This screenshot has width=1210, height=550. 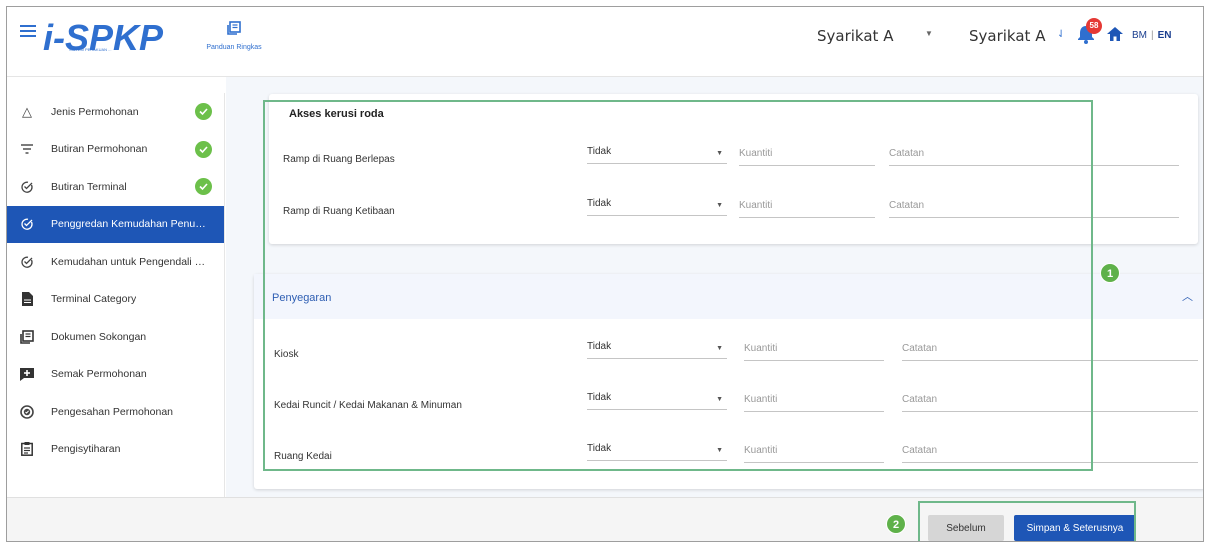 I want to click on language-switcher: BM | EN, so click(x=1152, y=35).